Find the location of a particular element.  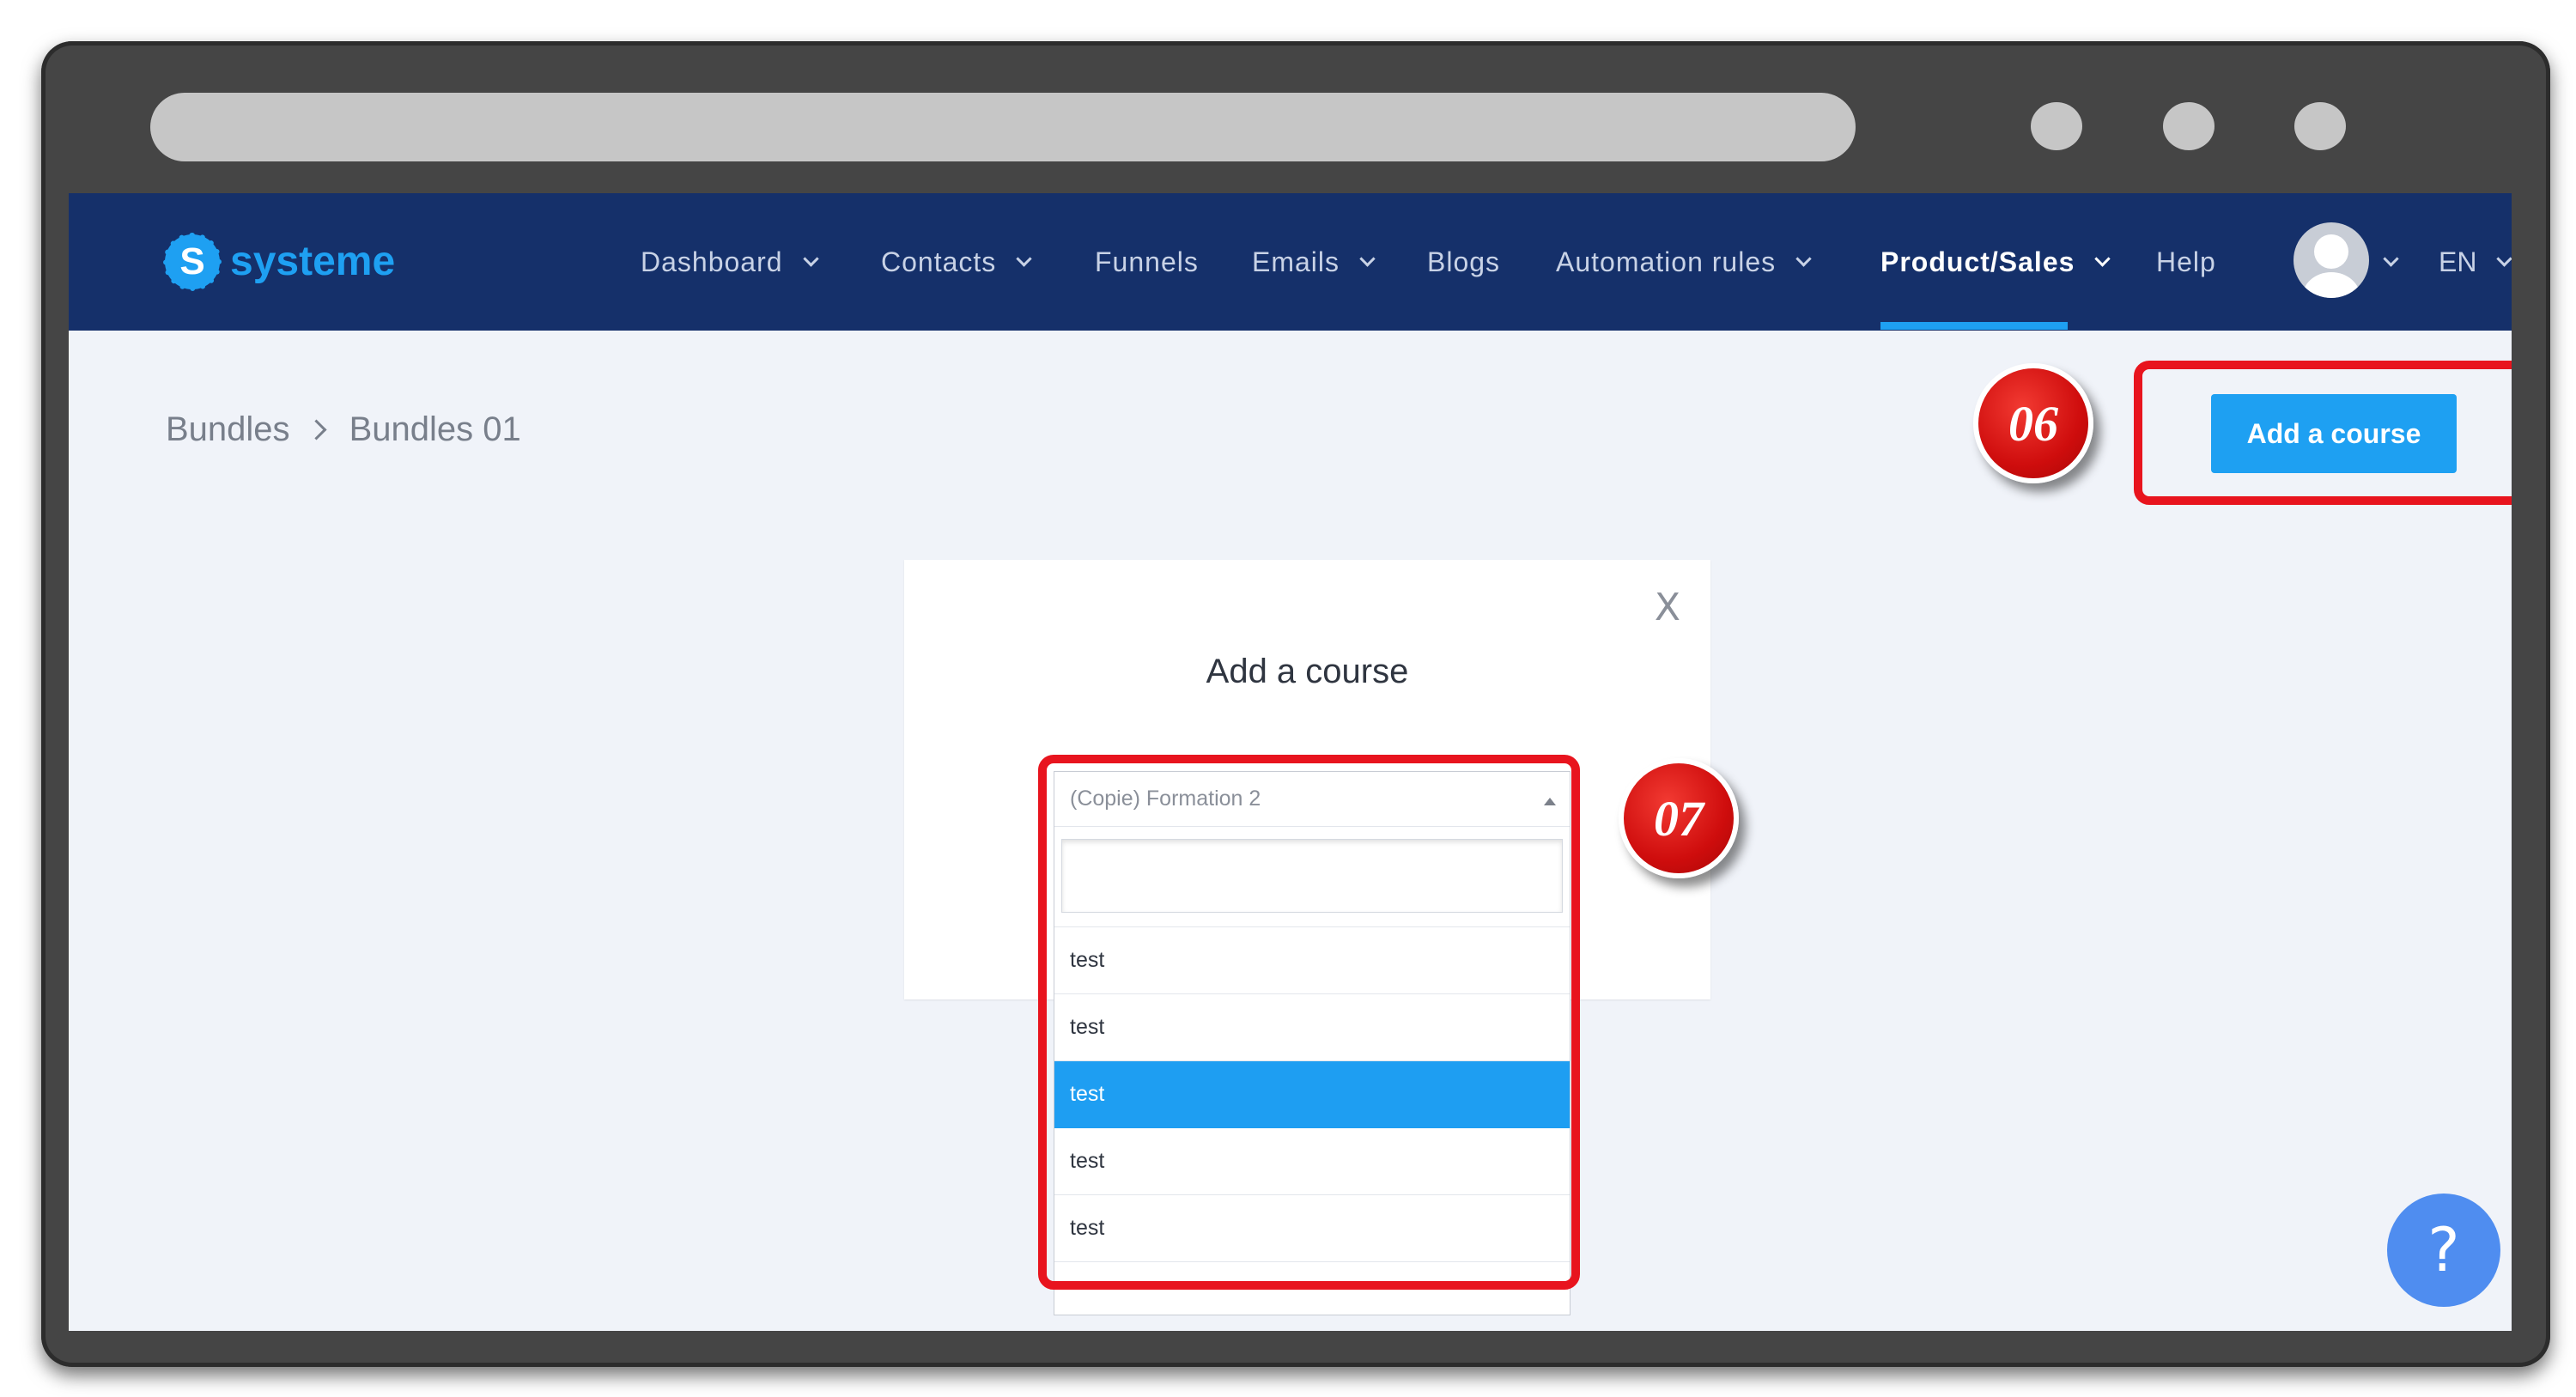

annotation-step-badge: 06 is located at coordinates (2033, 423).